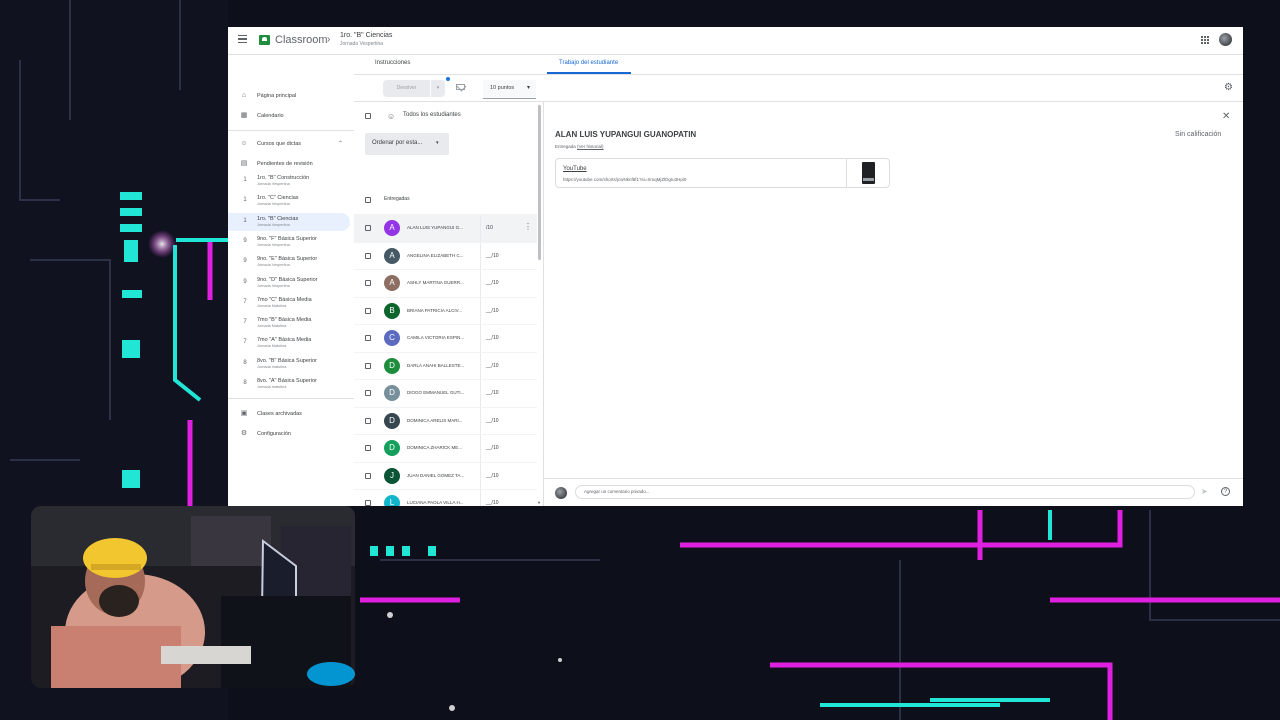 This screenshot has height=720, width=1280. What do you see at coordinates (289, 96) in the screenshot?
I see `sidebar-item-home: ⌂ Página principal` at bounding box center [289, 96].